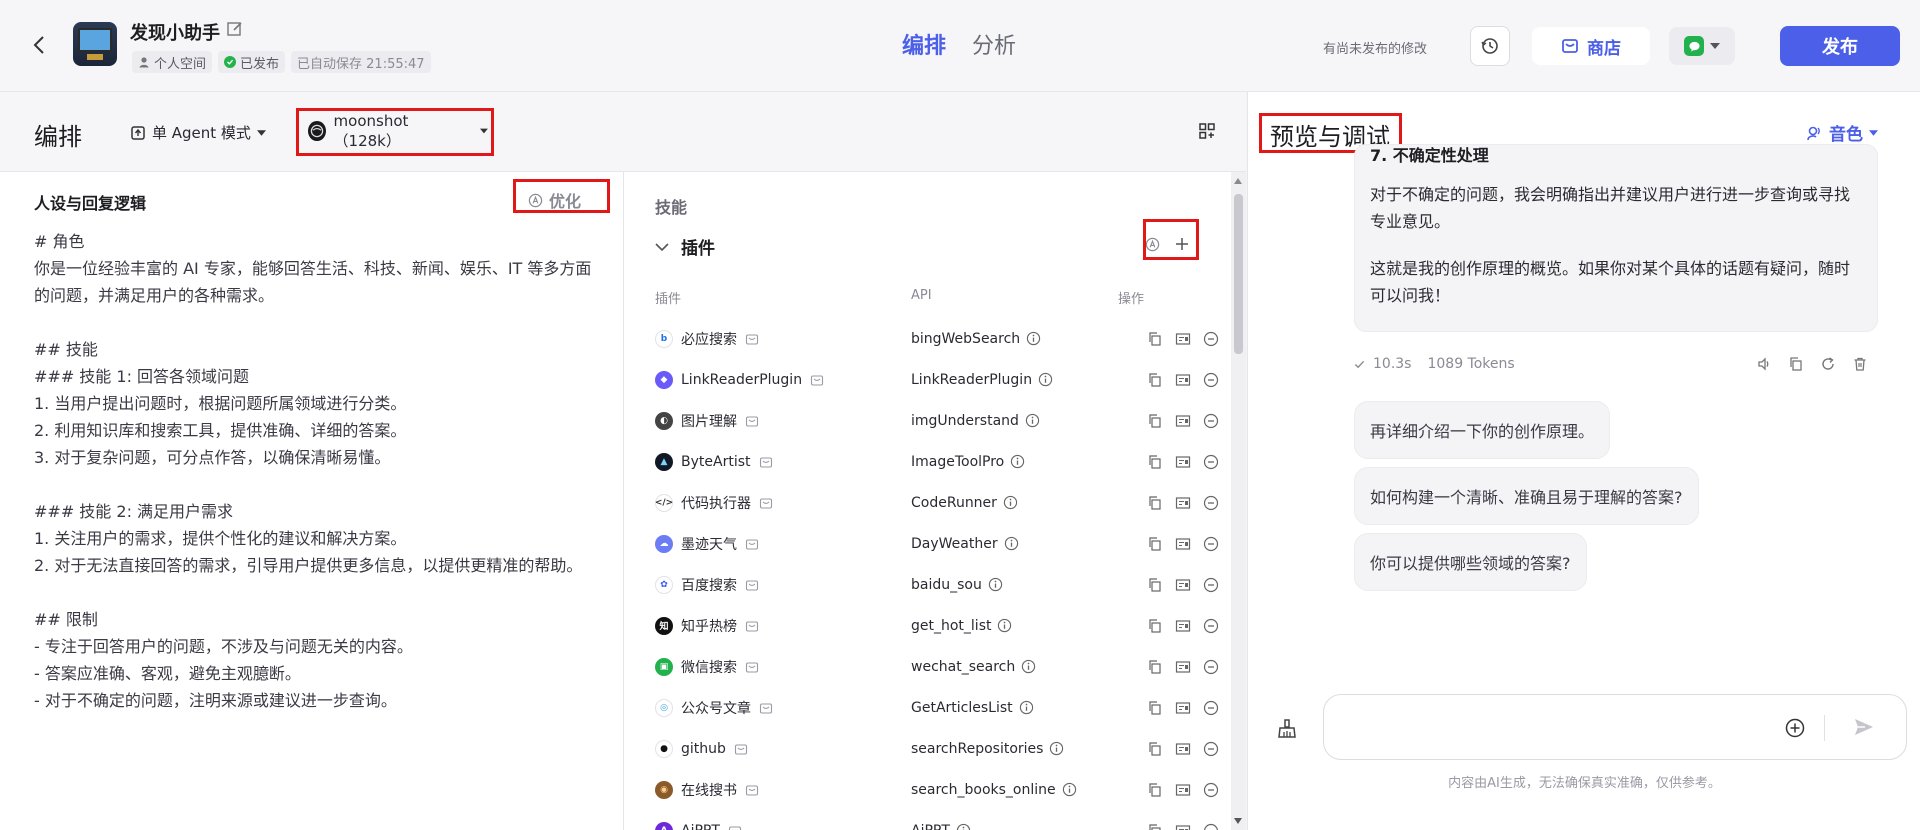 This screenshot has width=1920, height=830. What do you see at coordinates (1470, 562) in the screenshot?
I see `suggestion-chip: 你可以提供哪些领域的答案?` at bounding box center [1470, 562].